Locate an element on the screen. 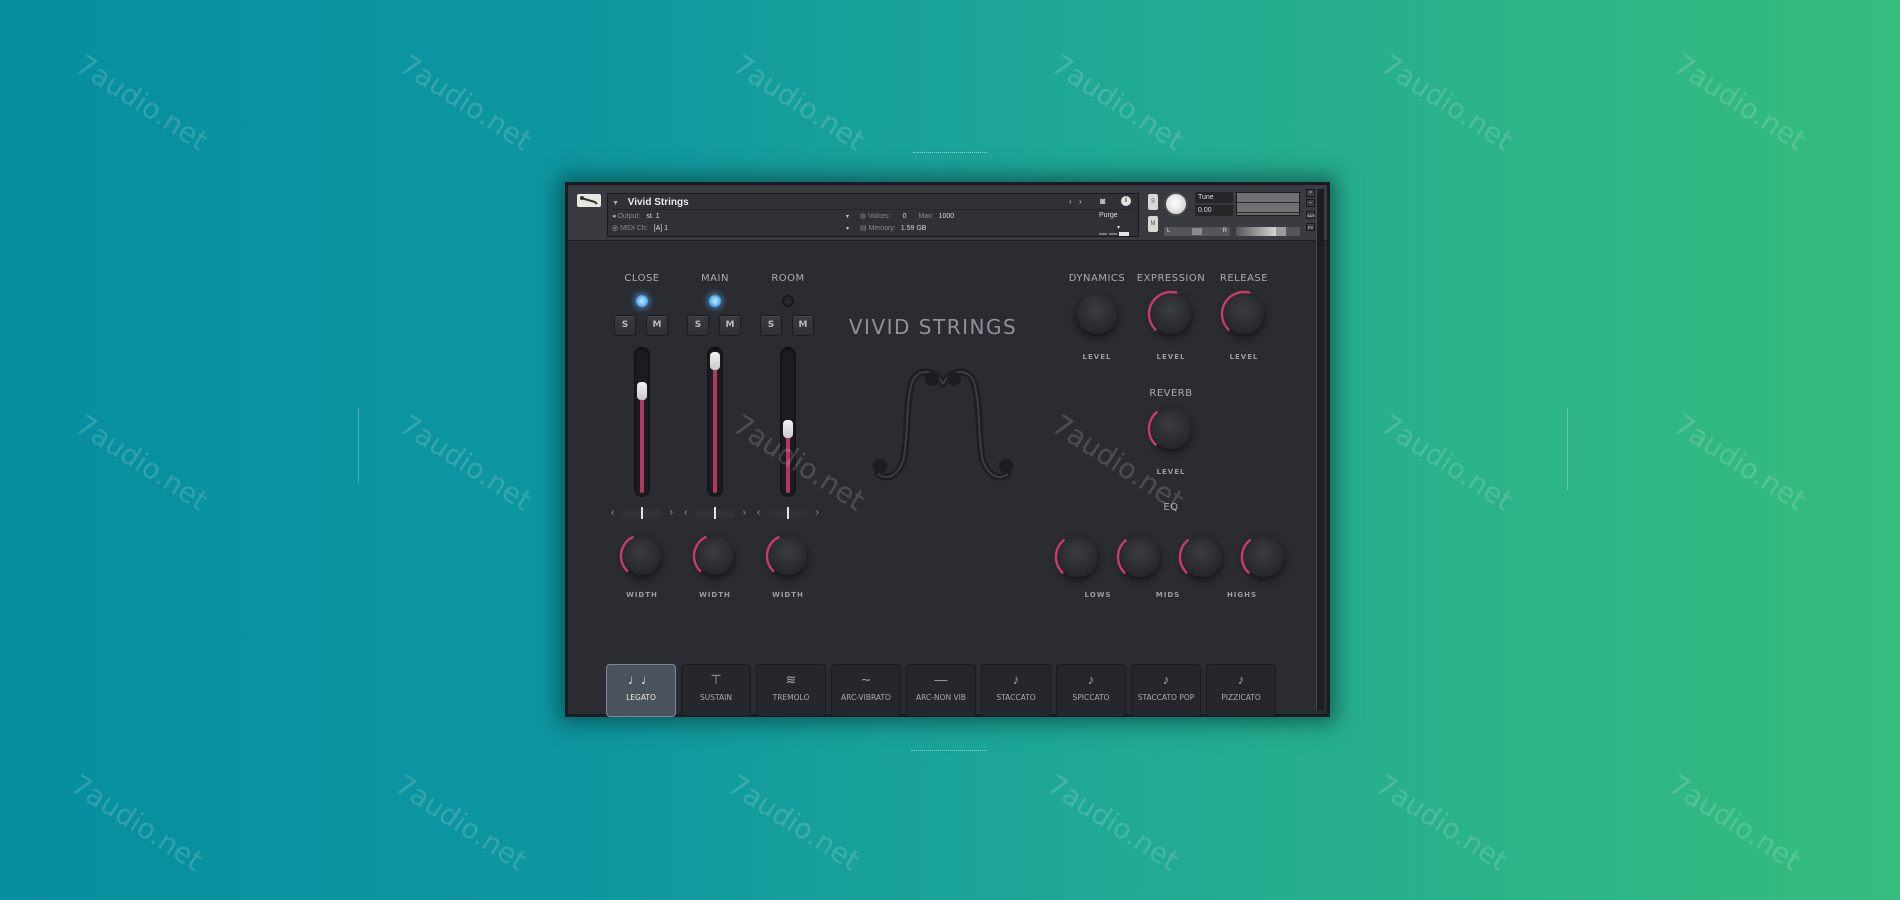 Image resolution: width=1900 pixels, height=900 pixels. pv-button: PV is located at coordinates (1310, 227).